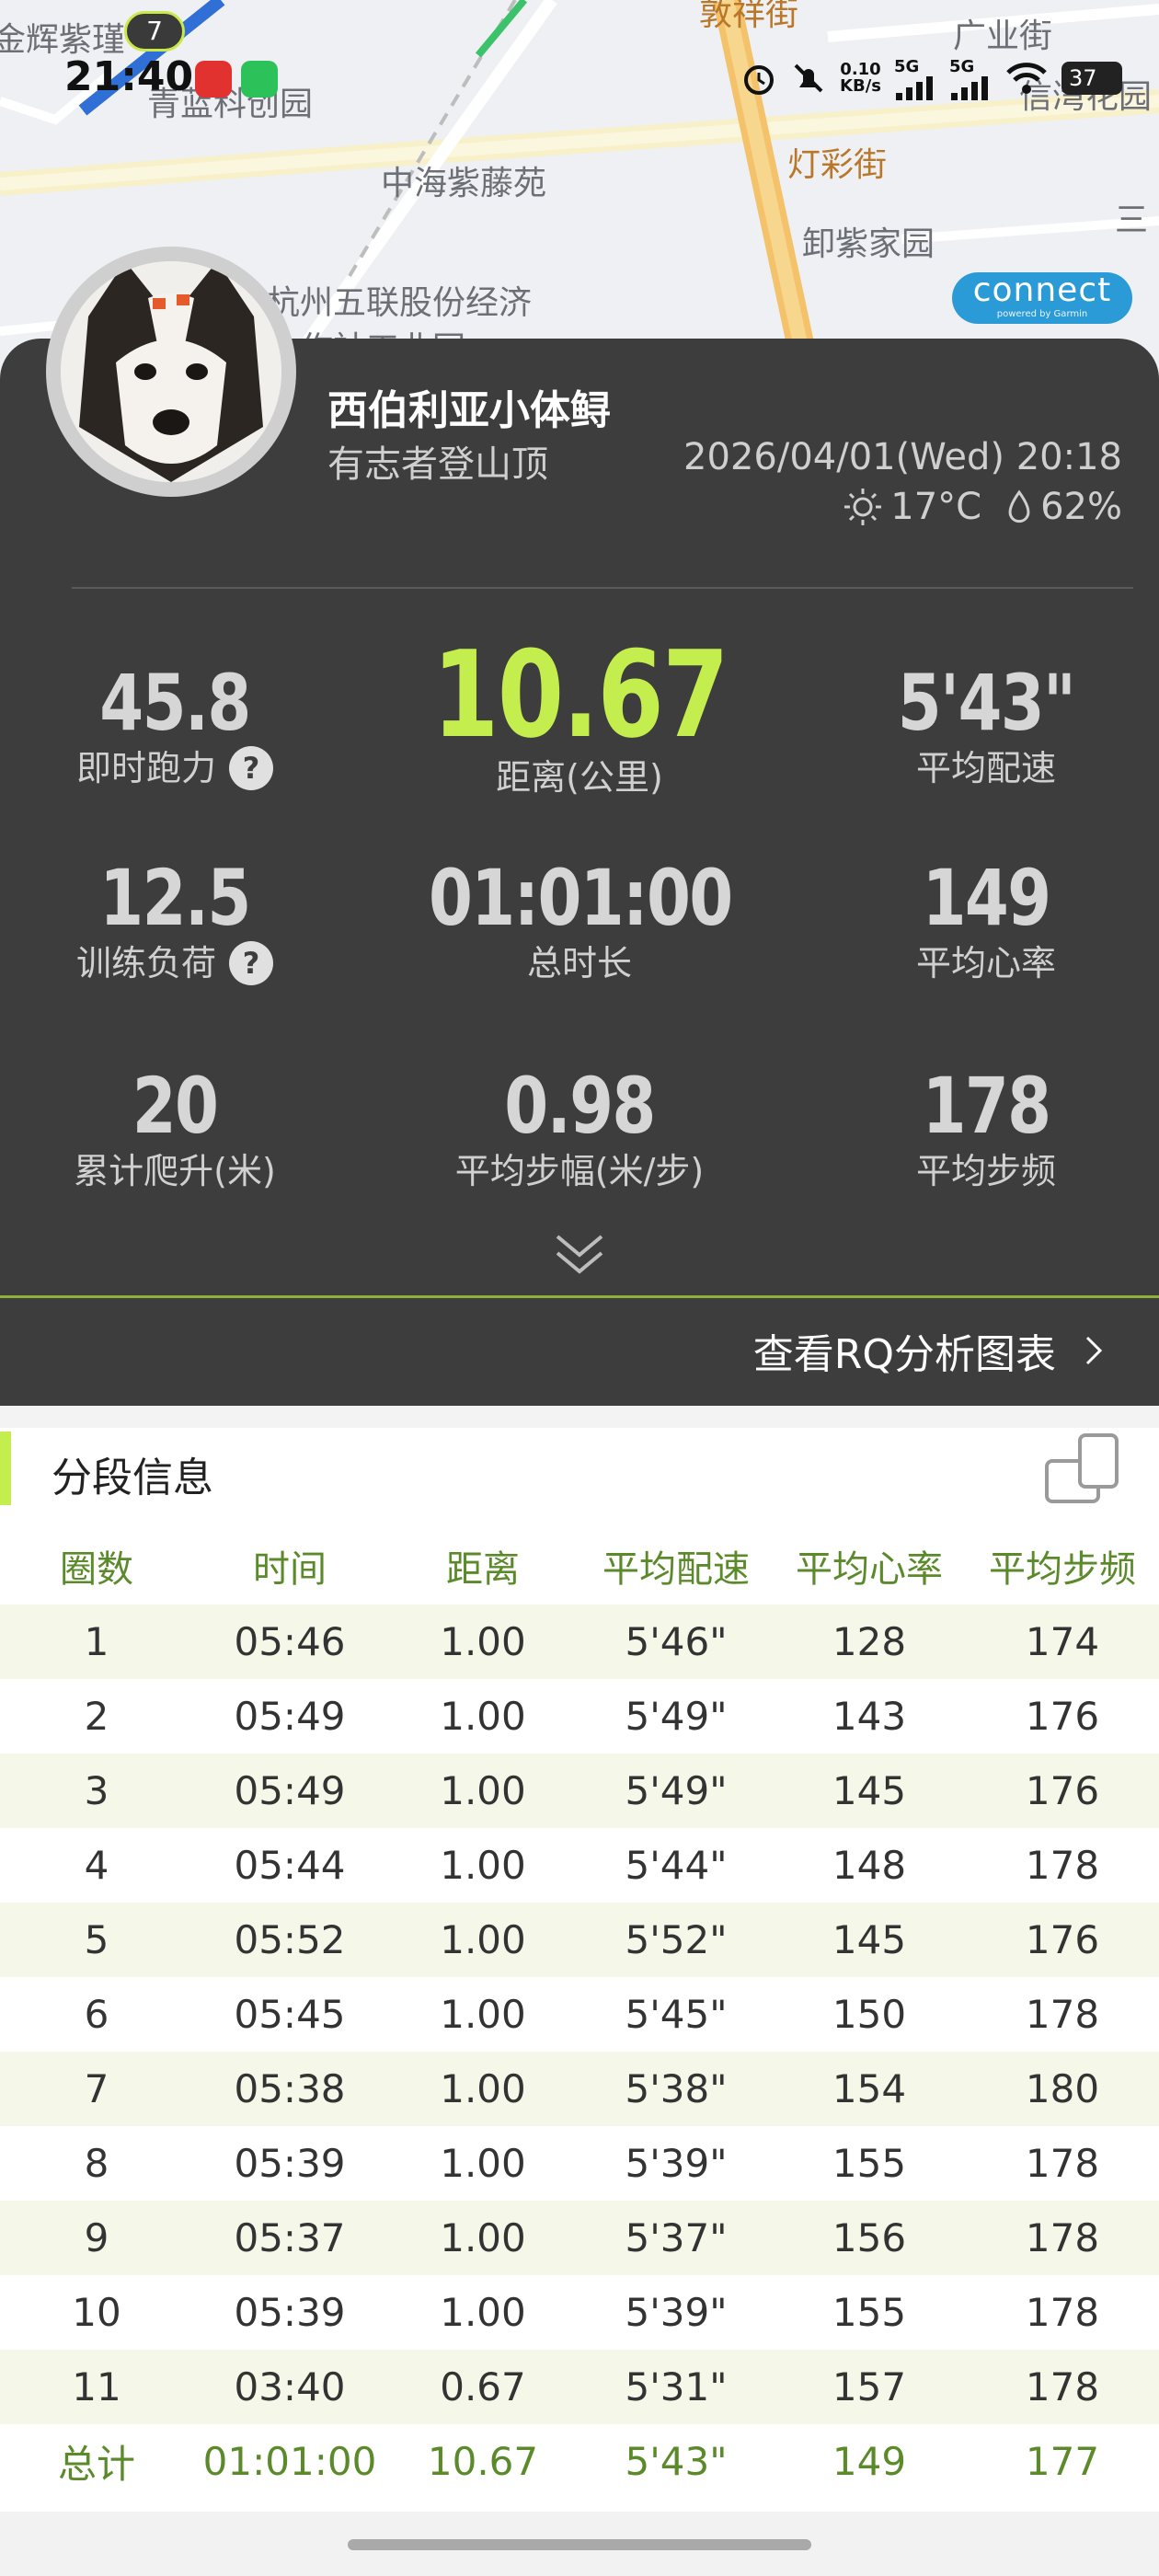 The image size is (1159, 2576). Describe the element at coordinates (749, 16) in the screenshot. I see `map-label: 敦祥街` at that location.